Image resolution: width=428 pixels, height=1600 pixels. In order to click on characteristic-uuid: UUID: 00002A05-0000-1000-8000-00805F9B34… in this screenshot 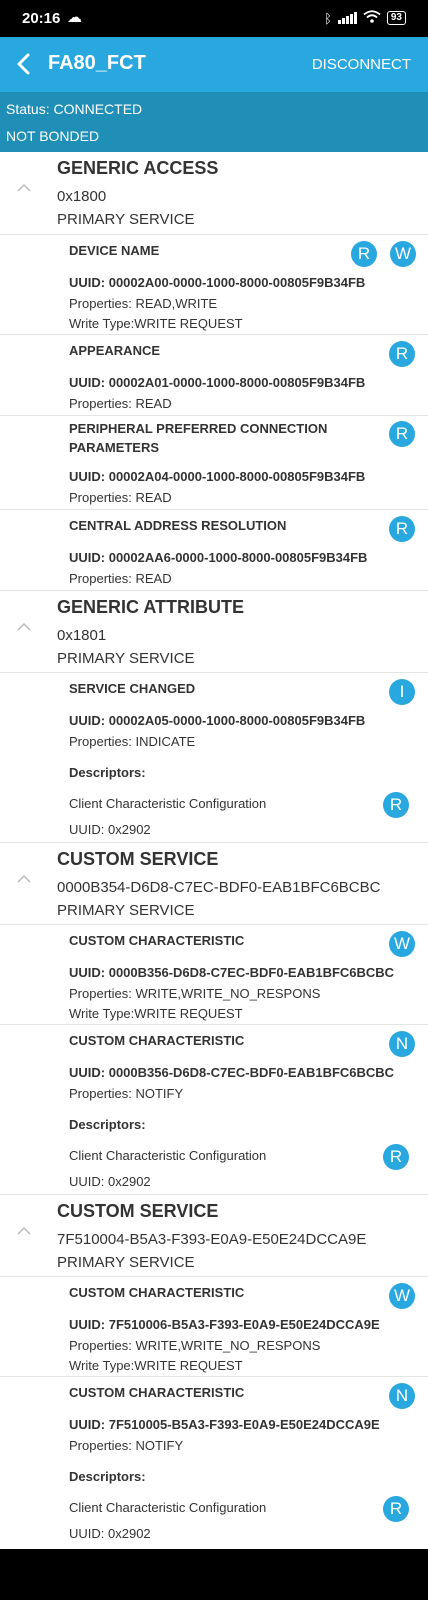, I will do `click(217, 720)`.